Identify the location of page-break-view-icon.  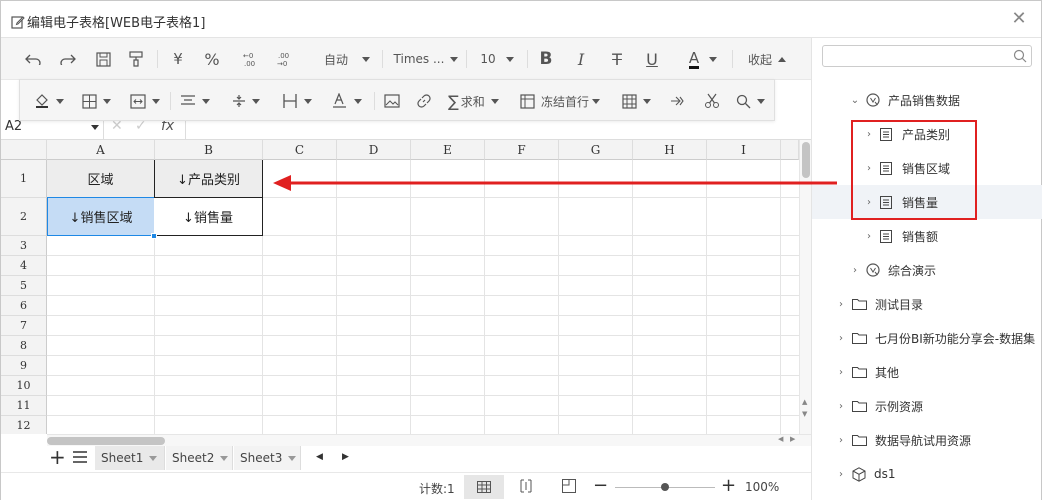
(526, 487).